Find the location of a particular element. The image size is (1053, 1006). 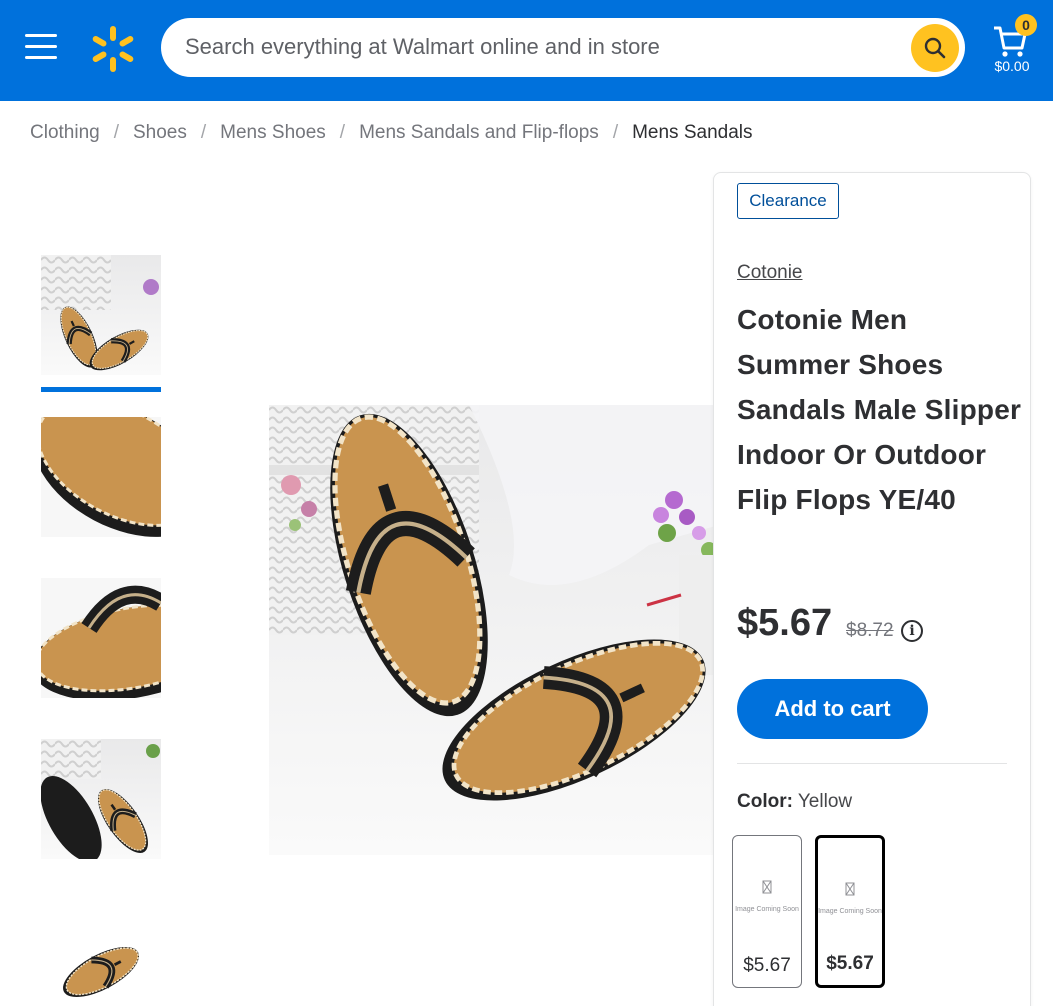

walmart-spark-logo is located at coordinates (113, 49).